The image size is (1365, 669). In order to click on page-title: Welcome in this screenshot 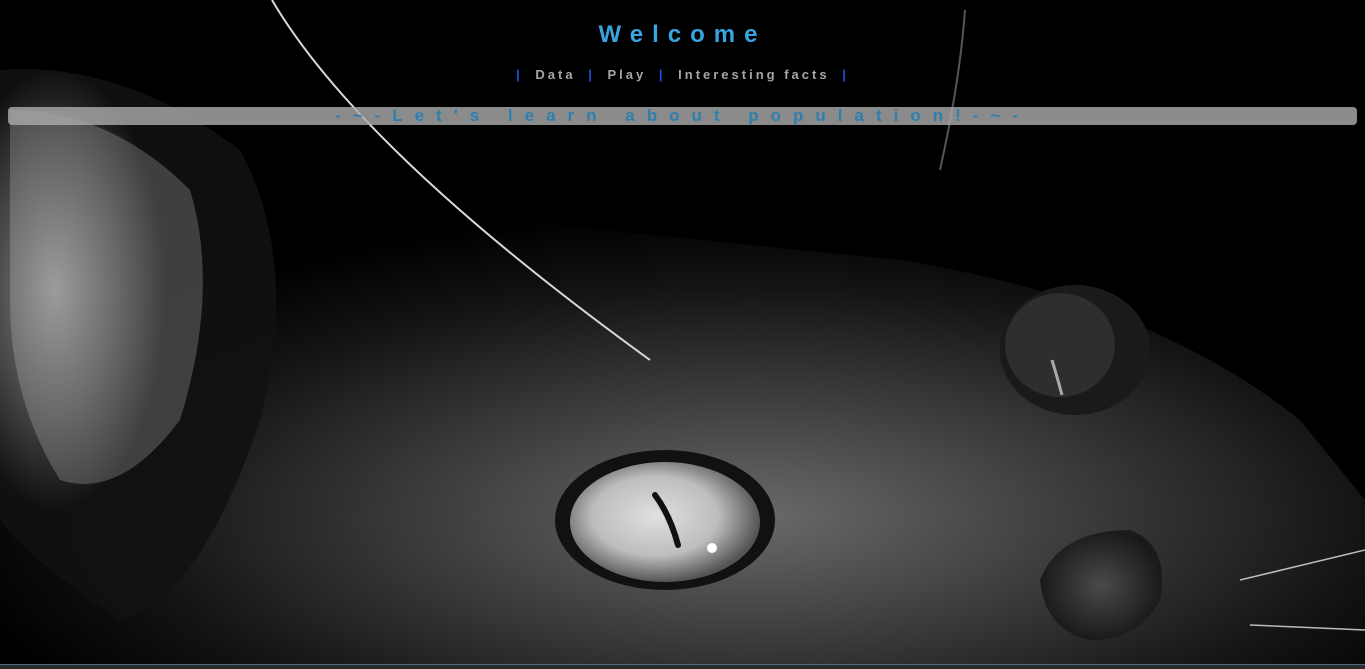, I will do `click(682, 34)`.